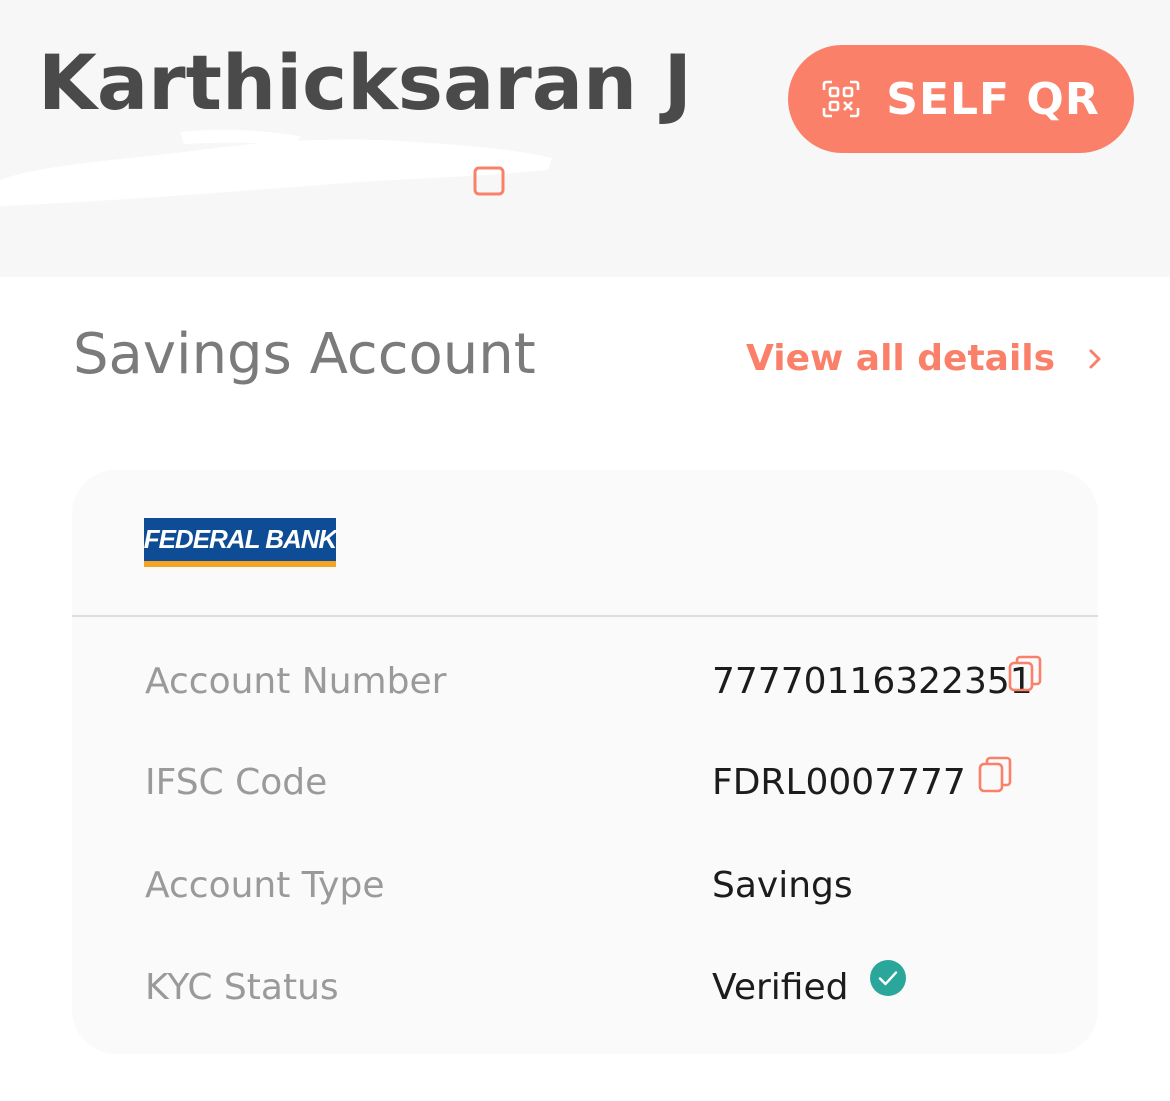  What do you see at coordinates (782, 885) in the screenshot?
I see `account-type-value: Savings` at bounding box center [782, 885].